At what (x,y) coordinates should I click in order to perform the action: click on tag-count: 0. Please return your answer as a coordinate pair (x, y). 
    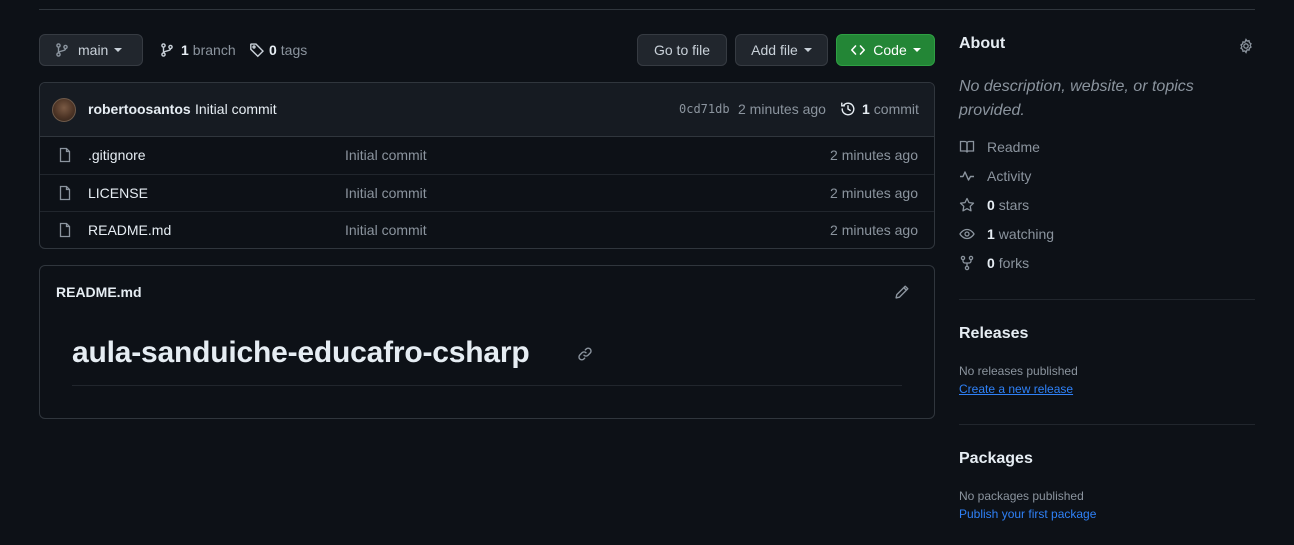
    Looking at the image, I should click on (273, 50).